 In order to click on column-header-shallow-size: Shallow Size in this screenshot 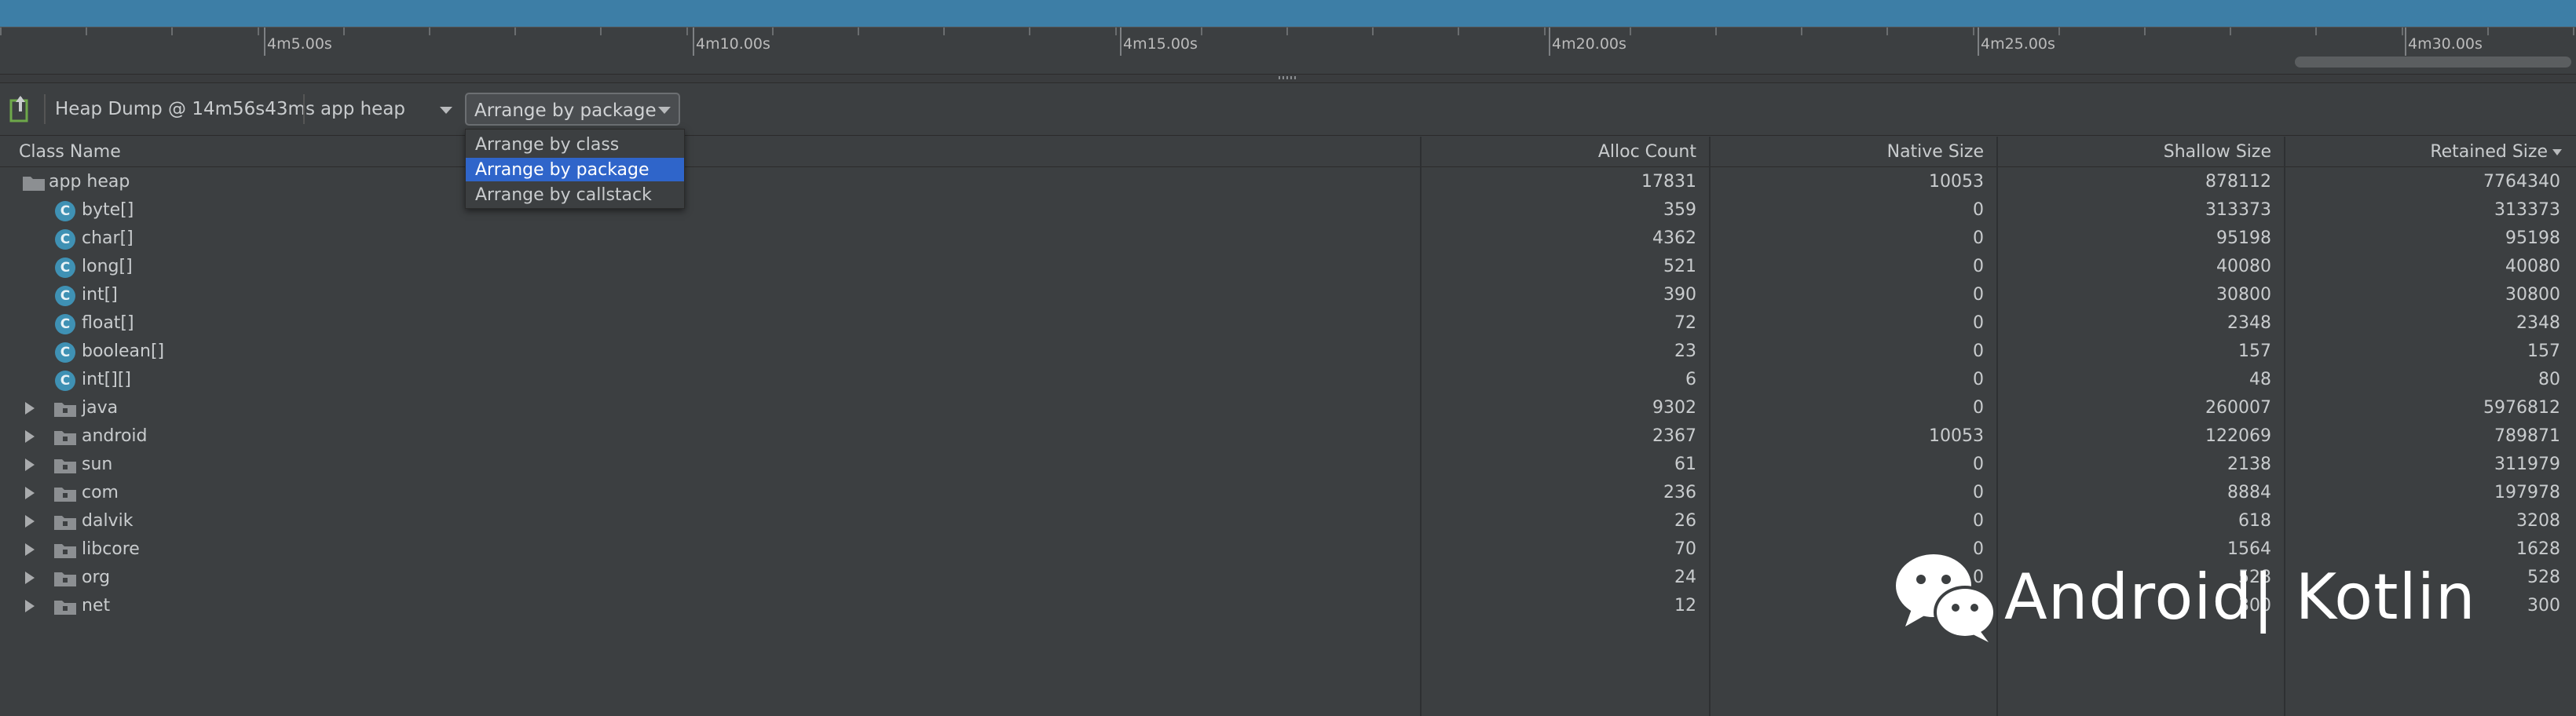, I will do `click(2136, 152)`.